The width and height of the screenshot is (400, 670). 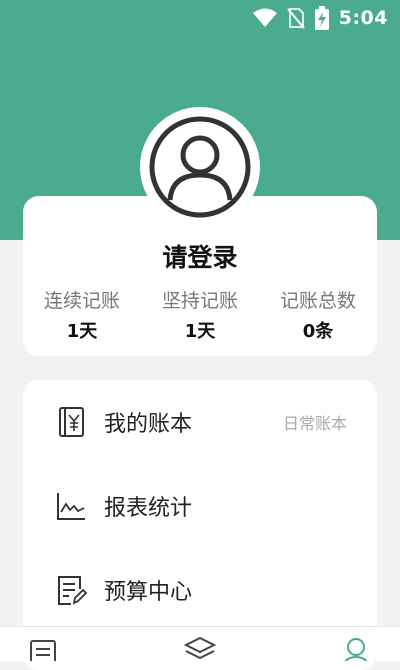 I want to click on bottom-nav, so click(x=200, y=643).